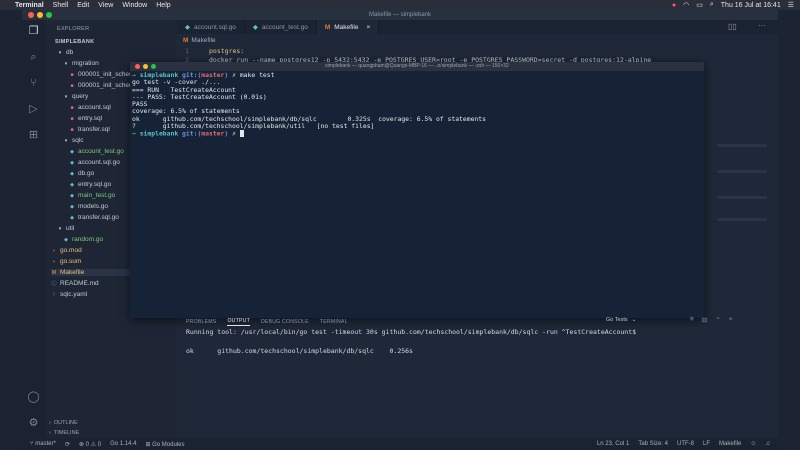 The height and width of the screenshot is (450, 800). I want to click on tab-account-test-go: ◆ account_test.go, so click(281, 27).